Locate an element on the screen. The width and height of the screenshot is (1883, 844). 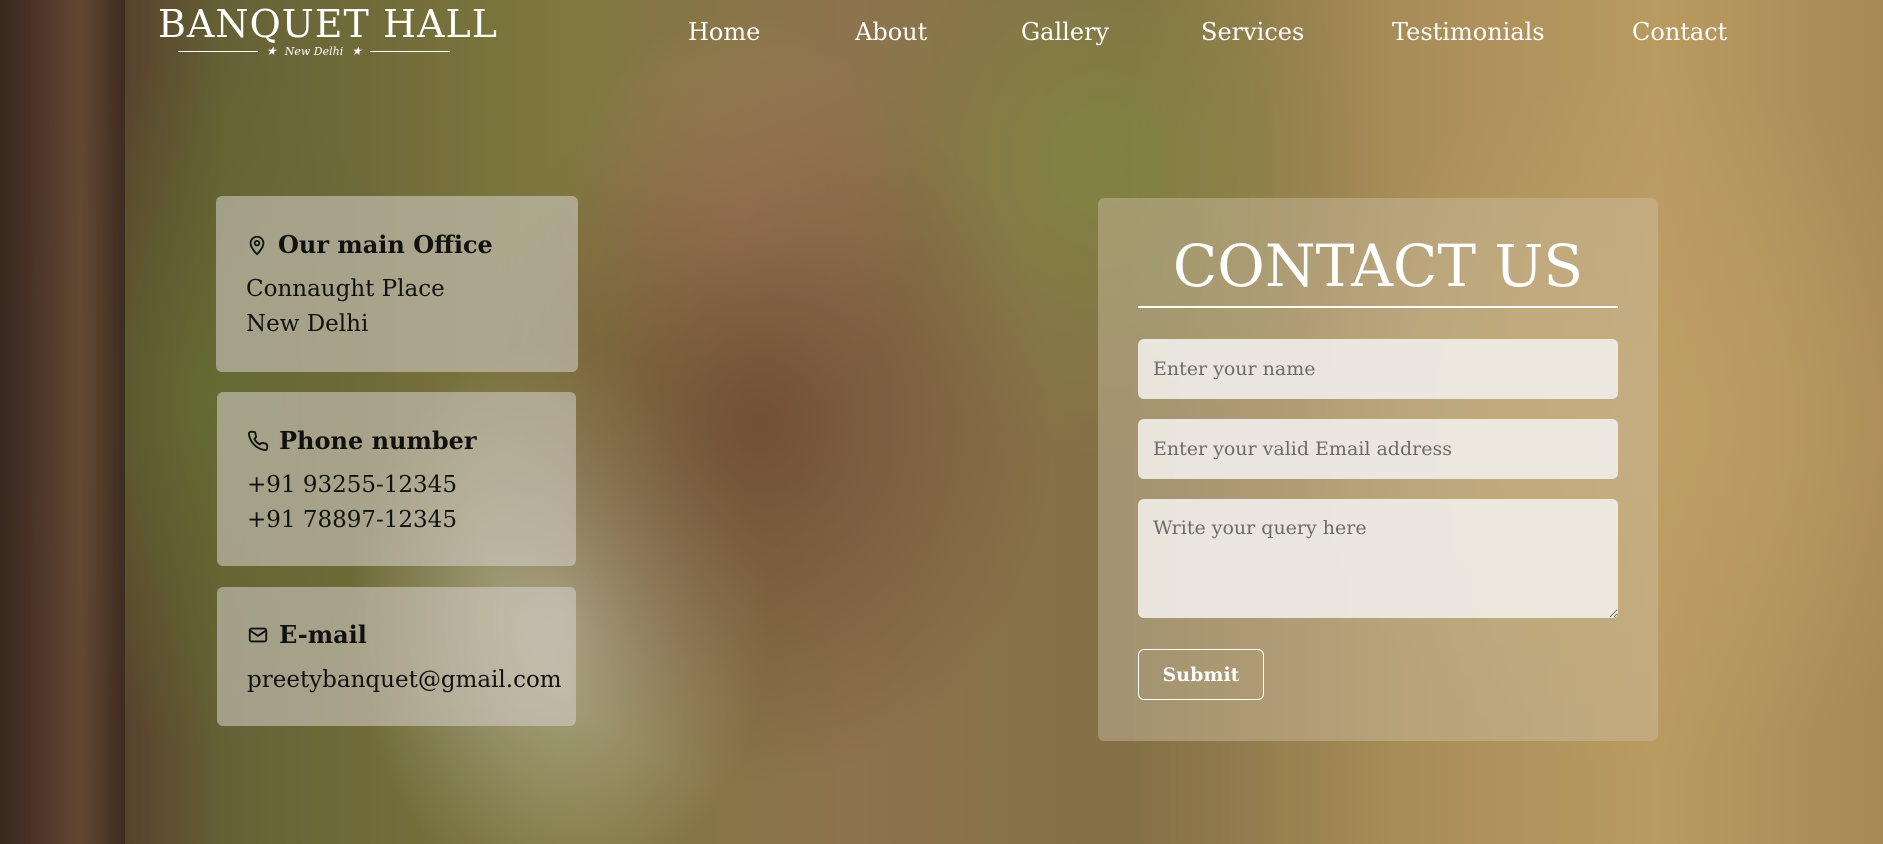
phone-heading: Phone number is located at coordinates (378, 440).